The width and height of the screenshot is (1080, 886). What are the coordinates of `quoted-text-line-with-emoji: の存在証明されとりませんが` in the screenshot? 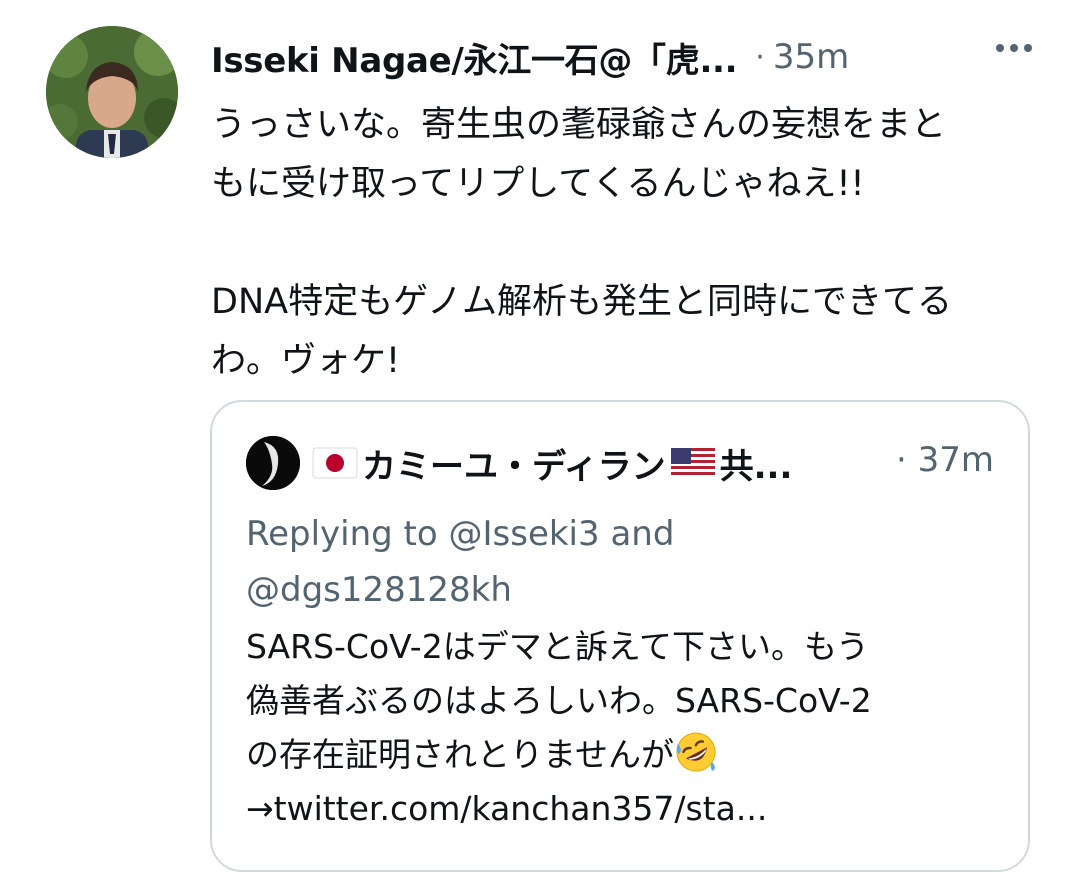 It's located at (631, 755).